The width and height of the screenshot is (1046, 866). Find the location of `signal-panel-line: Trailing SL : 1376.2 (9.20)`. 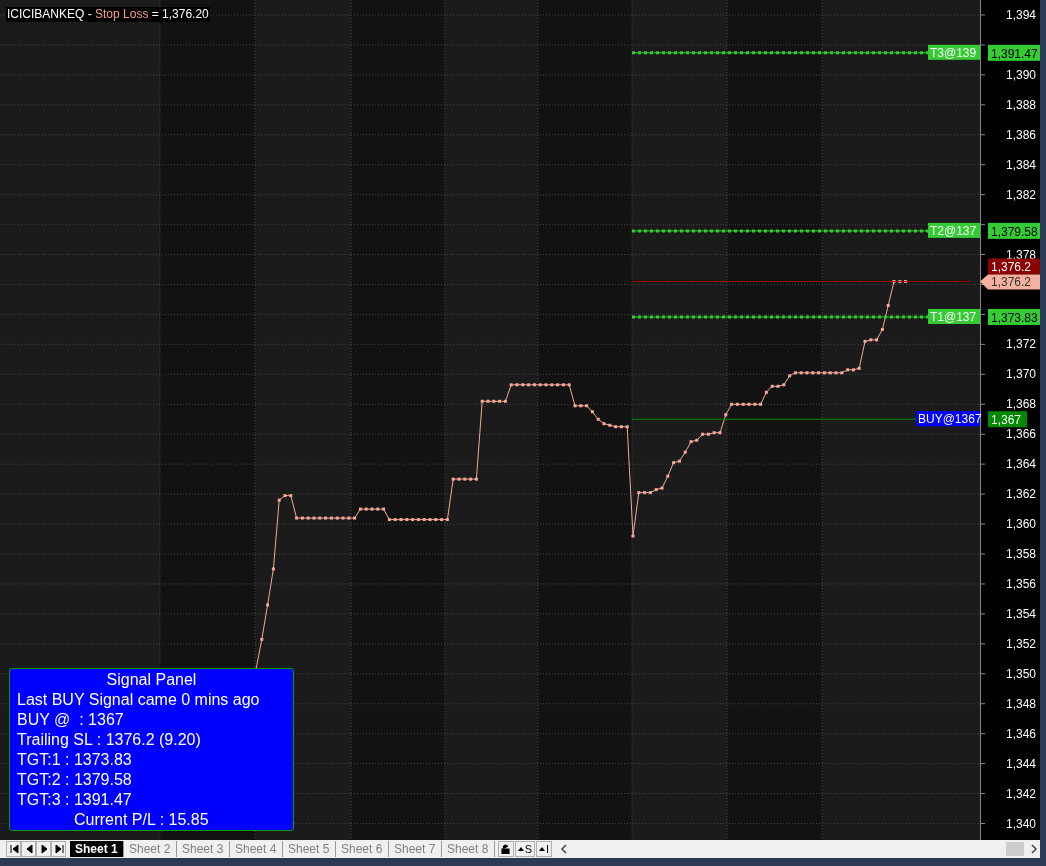

signal-panel-line: Trailing SL : 1376.2 (9.20) is located at coordinates (109, 740).